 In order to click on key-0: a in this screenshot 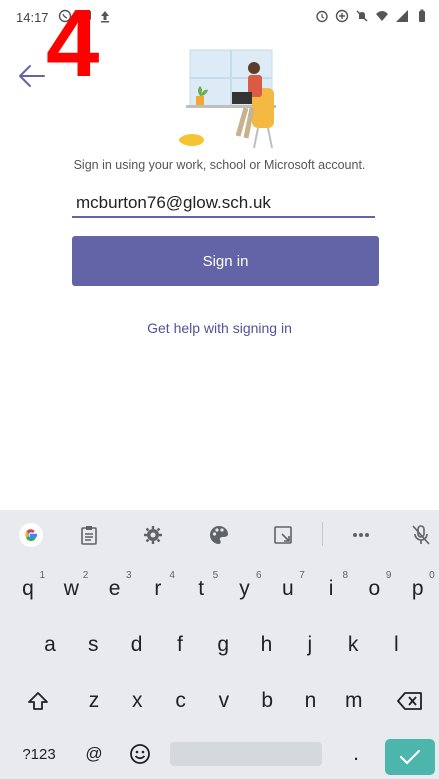, I will do `click(50, 645)`.